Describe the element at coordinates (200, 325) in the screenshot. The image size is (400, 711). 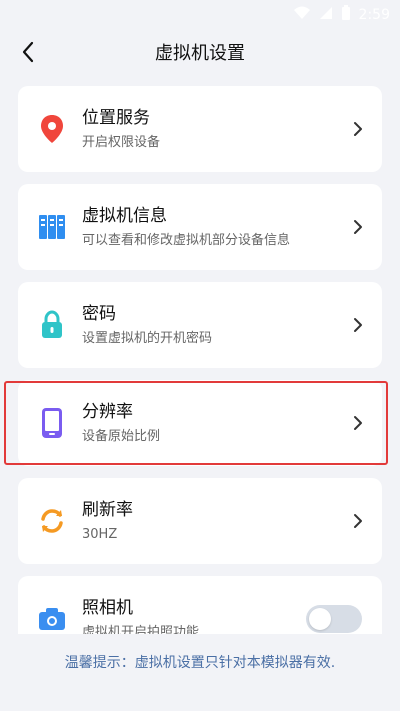
I see `password-item: 密码 设置虚拟机的开机密码` at that location.